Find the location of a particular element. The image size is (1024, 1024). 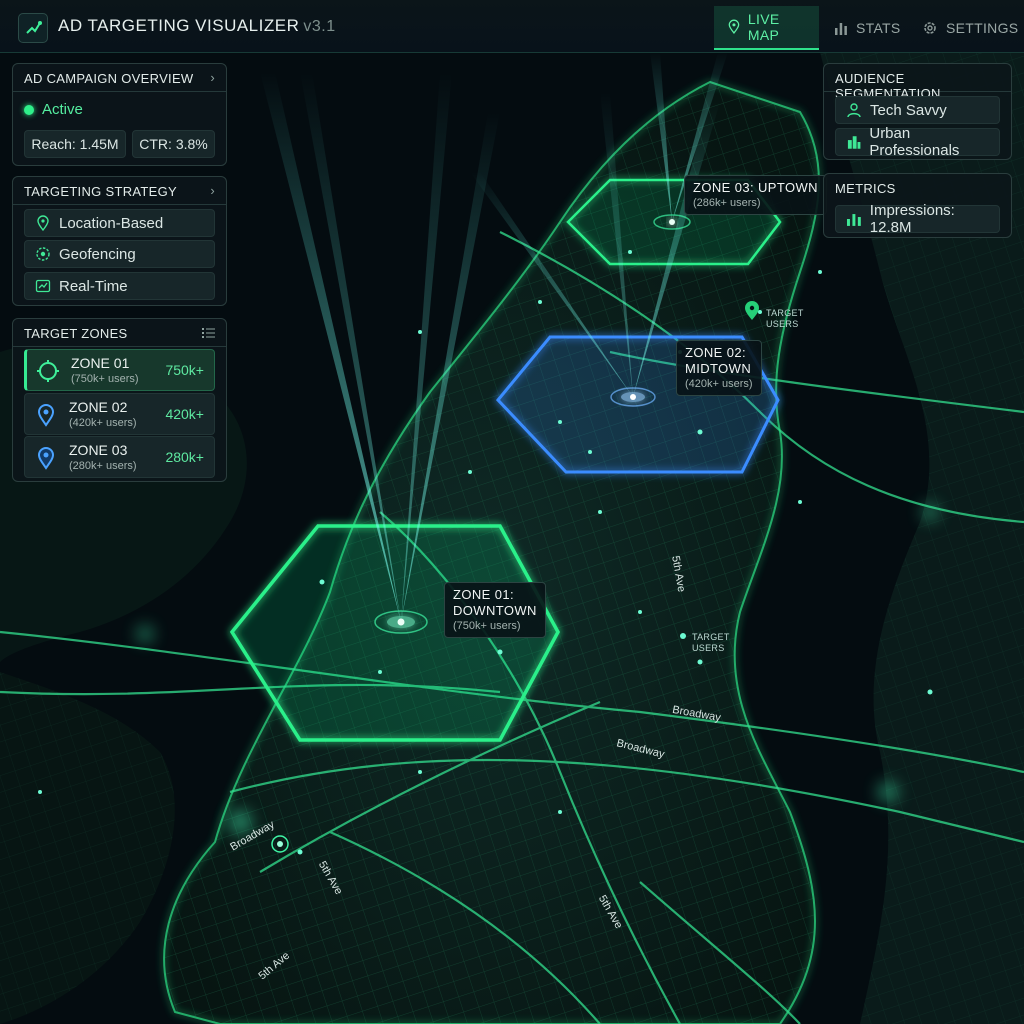

zone-list-item-03: ZONE 03 (280k+ users) 280k+ is located at coordinates (119, 457).